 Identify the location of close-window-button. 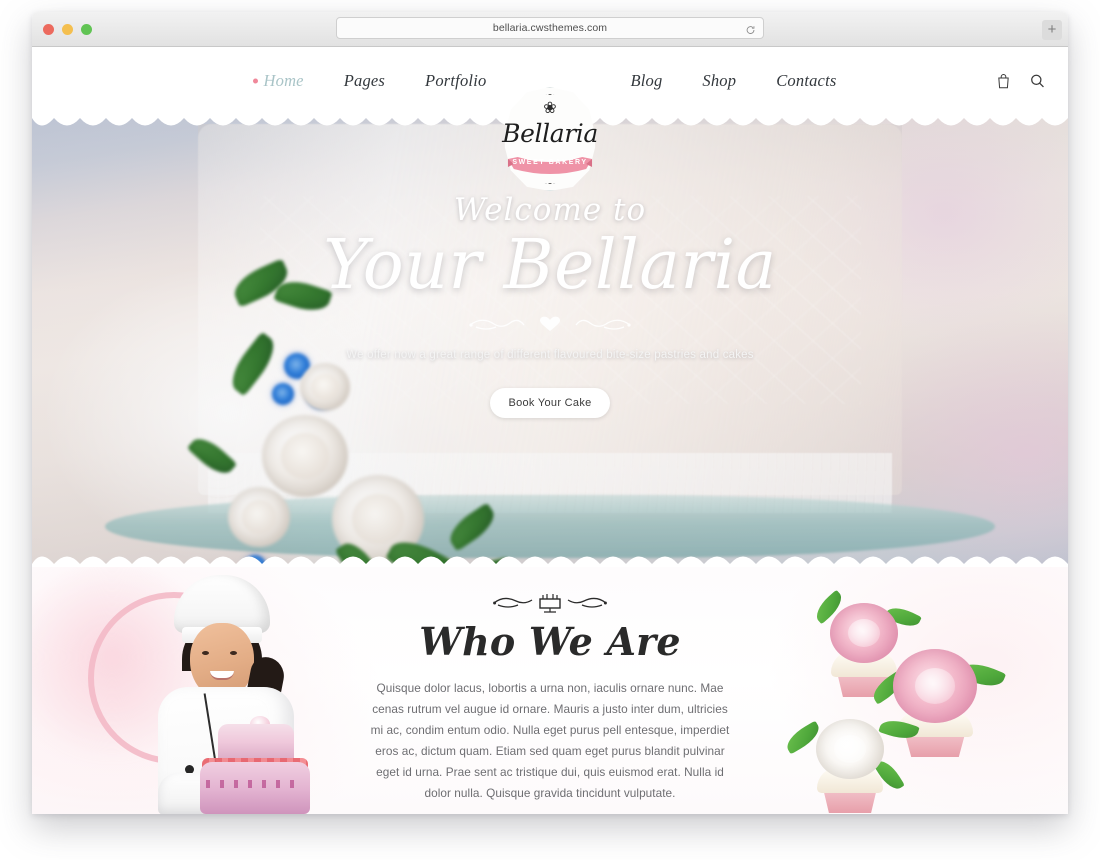
(48, 29).